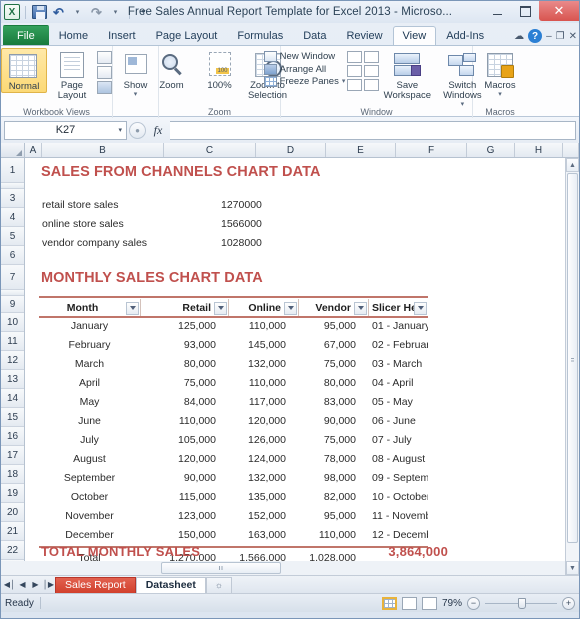 This screenshot has height=619, width=580. What do you see at coordinates (360, 308) in the screenshot?
I see `filter-dropdown-icon-vendor` at bounding box center [360, 308].